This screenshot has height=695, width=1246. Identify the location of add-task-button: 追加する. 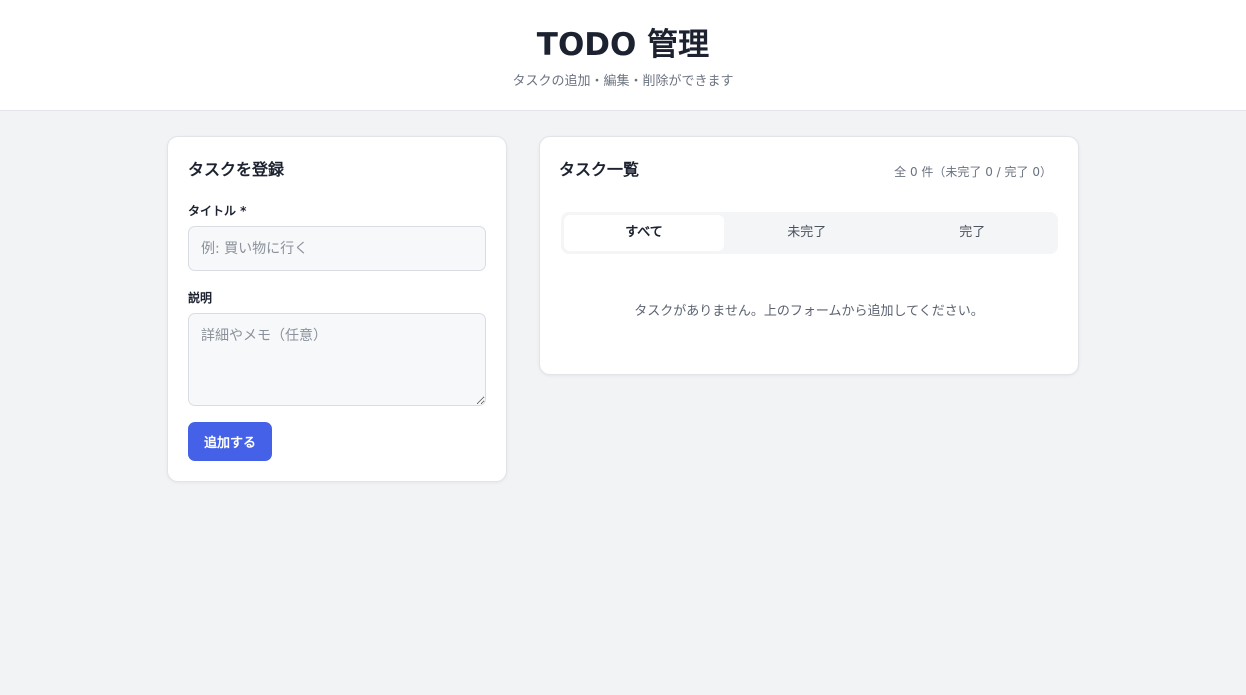
(230, 441).